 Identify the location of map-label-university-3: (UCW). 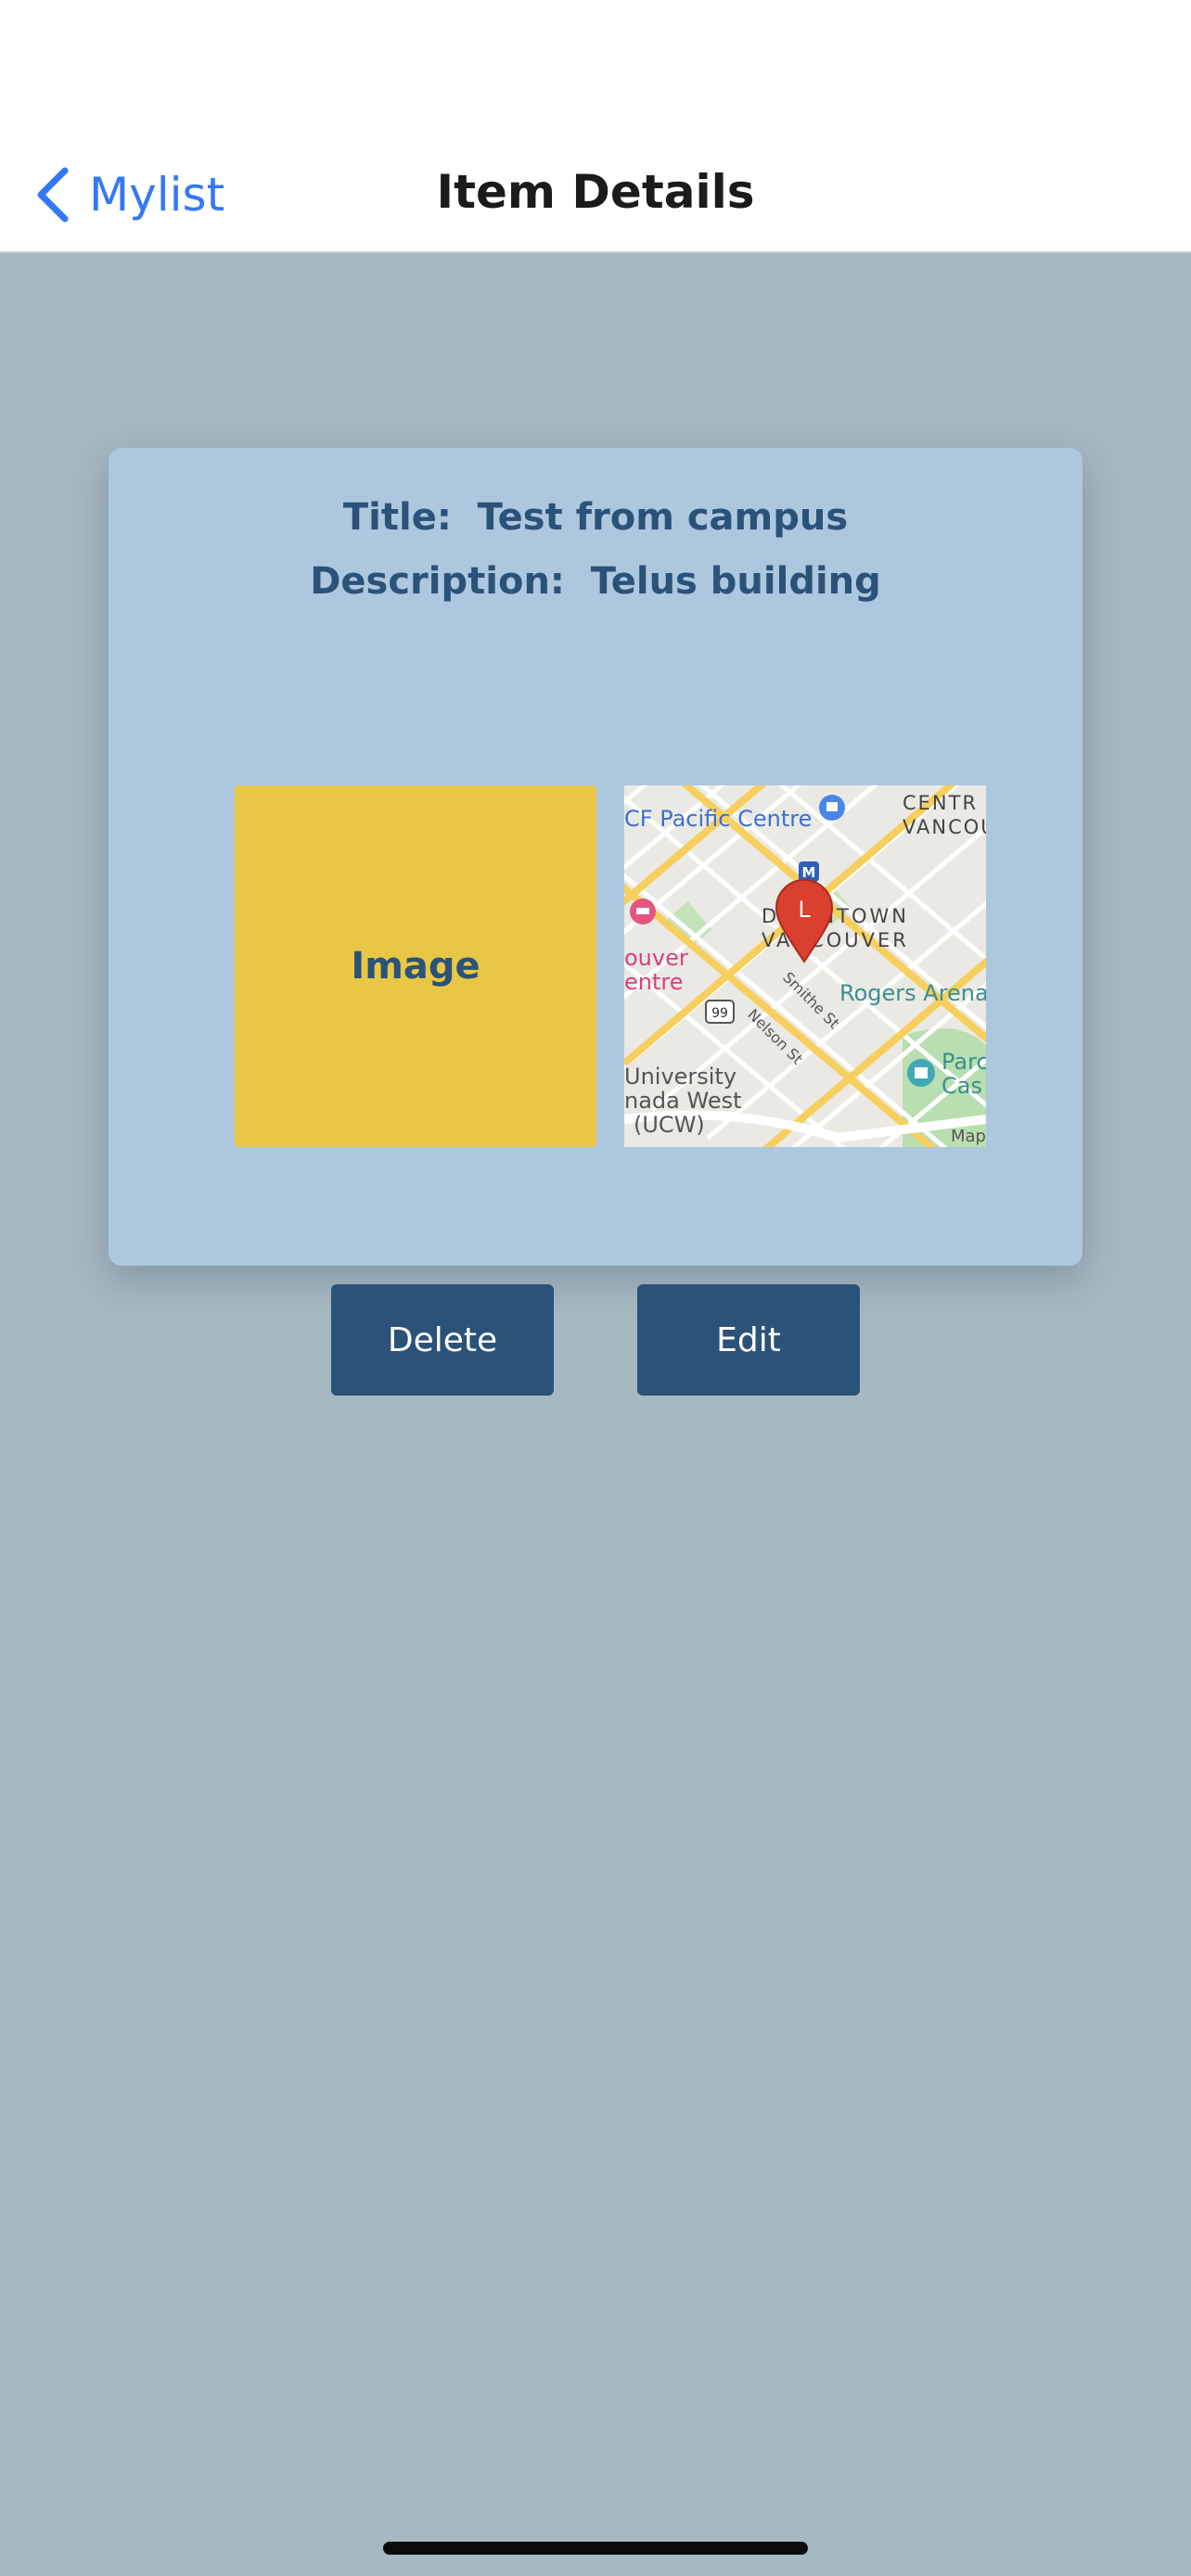
(669, 1125).